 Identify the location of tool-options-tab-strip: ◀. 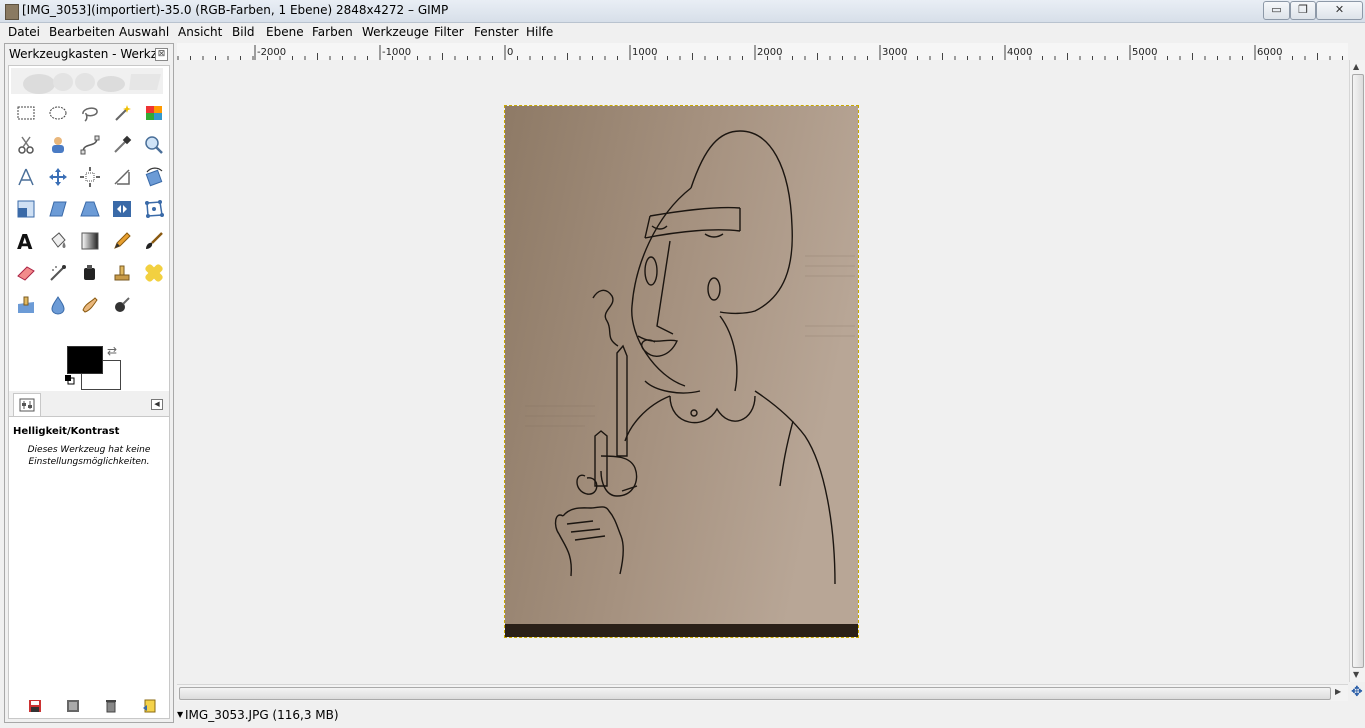
(89, 404).